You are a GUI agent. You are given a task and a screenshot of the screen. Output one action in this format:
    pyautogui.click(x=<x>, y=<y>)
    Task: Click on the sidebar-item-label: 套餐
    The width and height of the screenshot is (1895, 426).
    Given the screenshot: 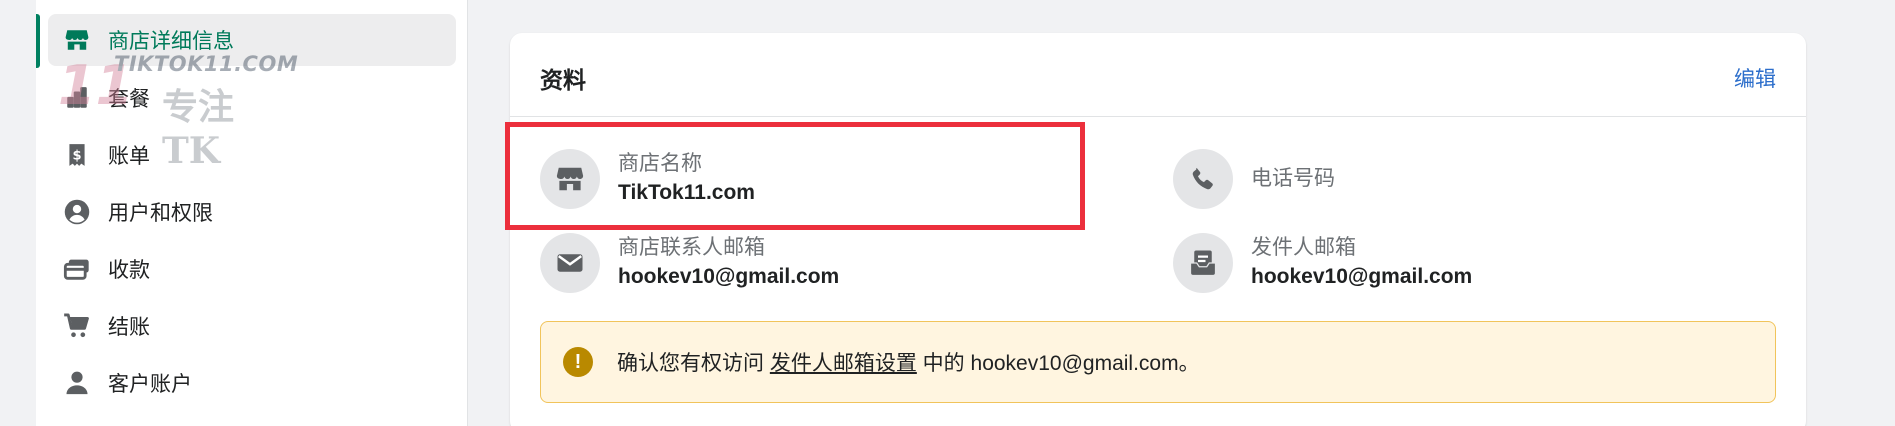 What is the action you would take?
    pyautogui.click(x=129, y=99)
    